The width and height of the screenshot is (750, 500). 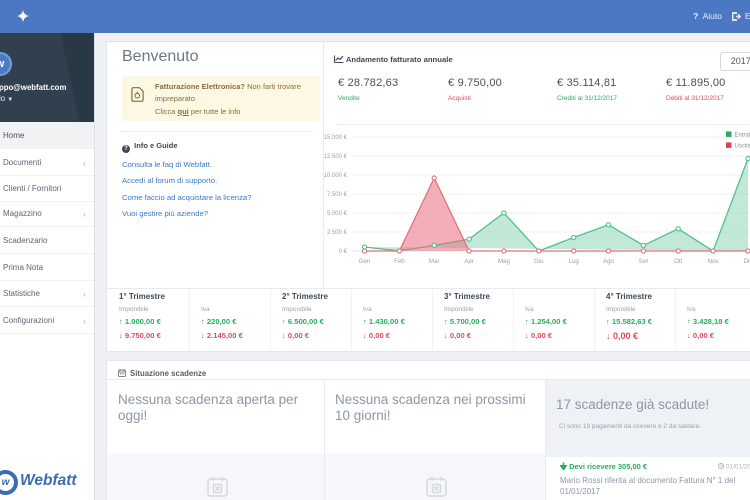 I want to click on svg-text: Gen, so click(x=365, y=261).